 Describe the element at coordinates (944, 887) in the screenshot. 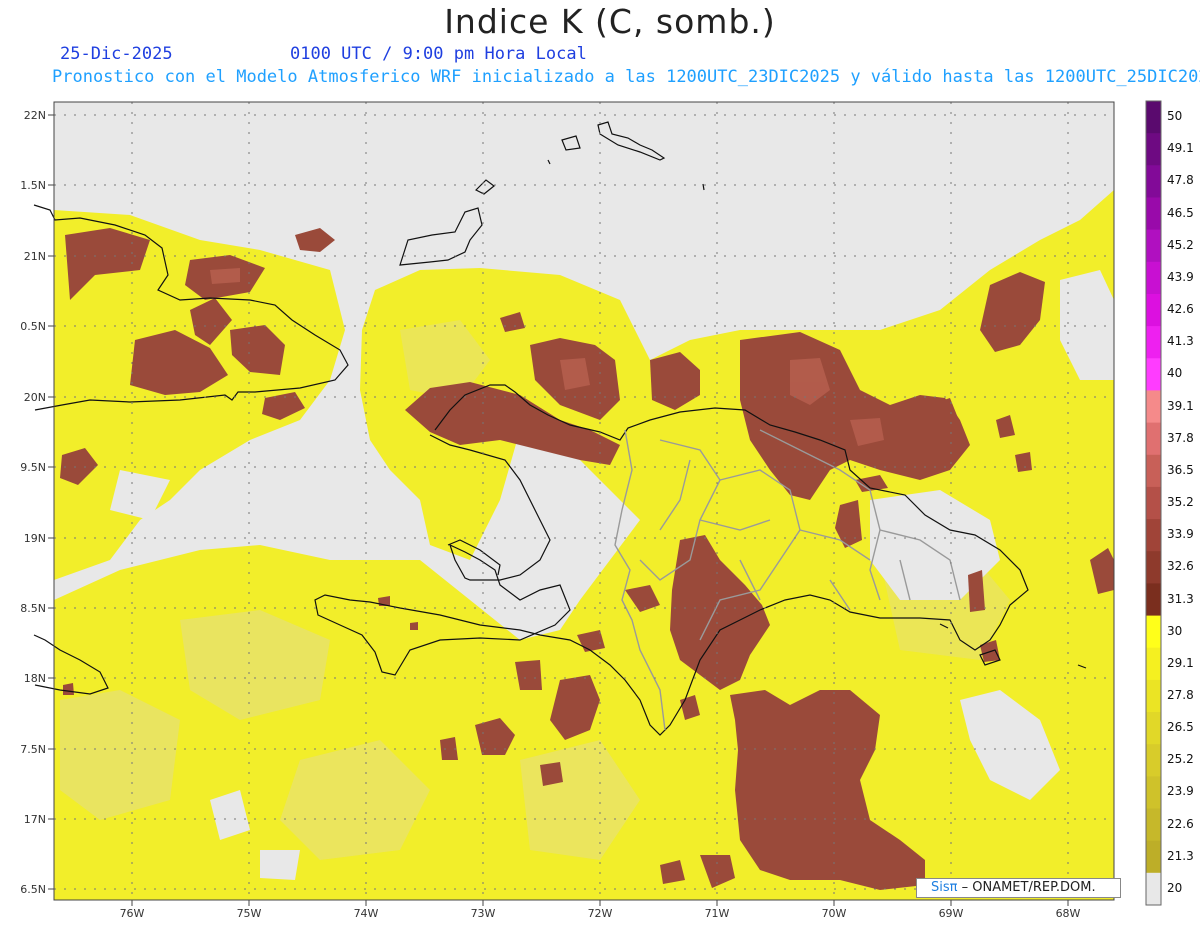

I see `credit-brand: Sisπ` at that location.